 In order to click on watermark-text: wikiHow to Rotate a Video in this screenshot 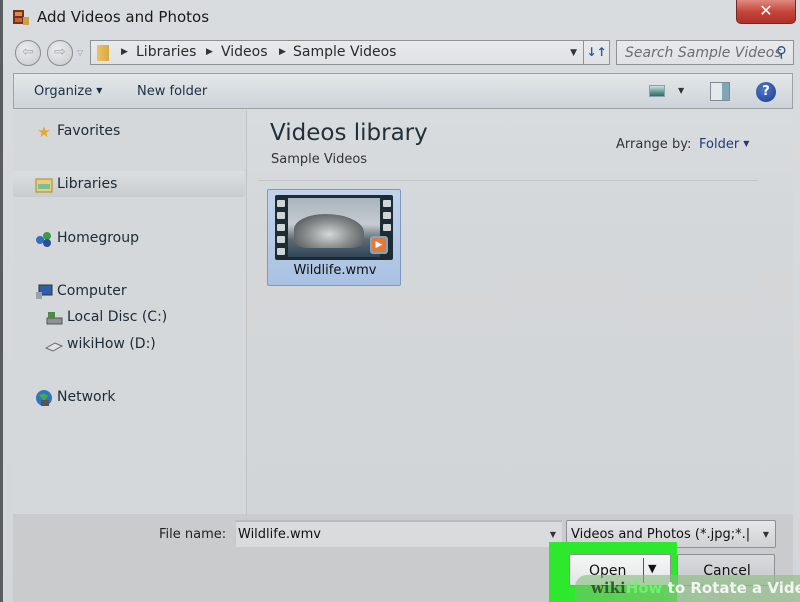, I will do `click(695, 588)`.